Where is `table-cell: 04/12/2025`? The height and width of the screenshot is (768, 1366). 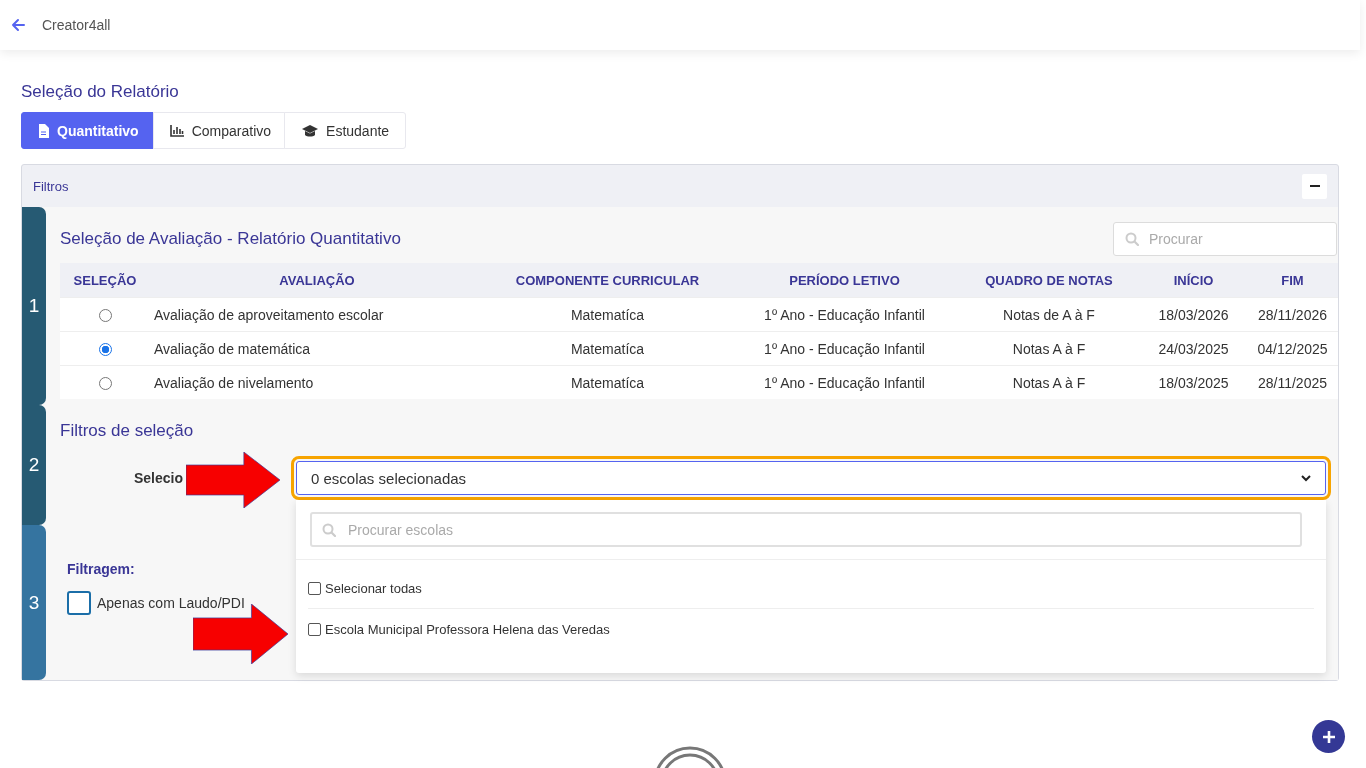 table-cell: 04/12/2025 is located at coordinates (1292, 348).